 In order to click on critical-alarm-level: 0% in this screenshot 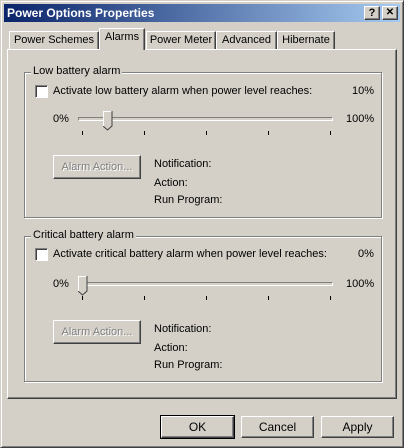, I will do `click(366, 254)`.